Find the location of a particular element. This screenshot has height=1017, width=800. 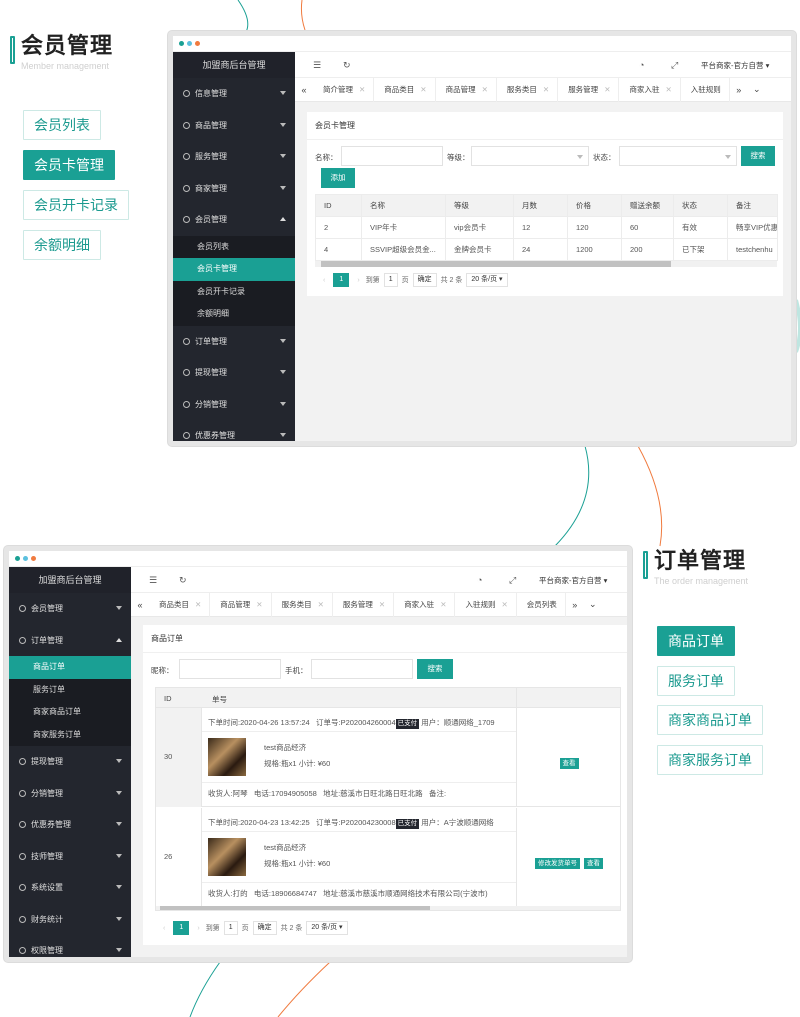

nick-input is located at coordinates (230, 669).